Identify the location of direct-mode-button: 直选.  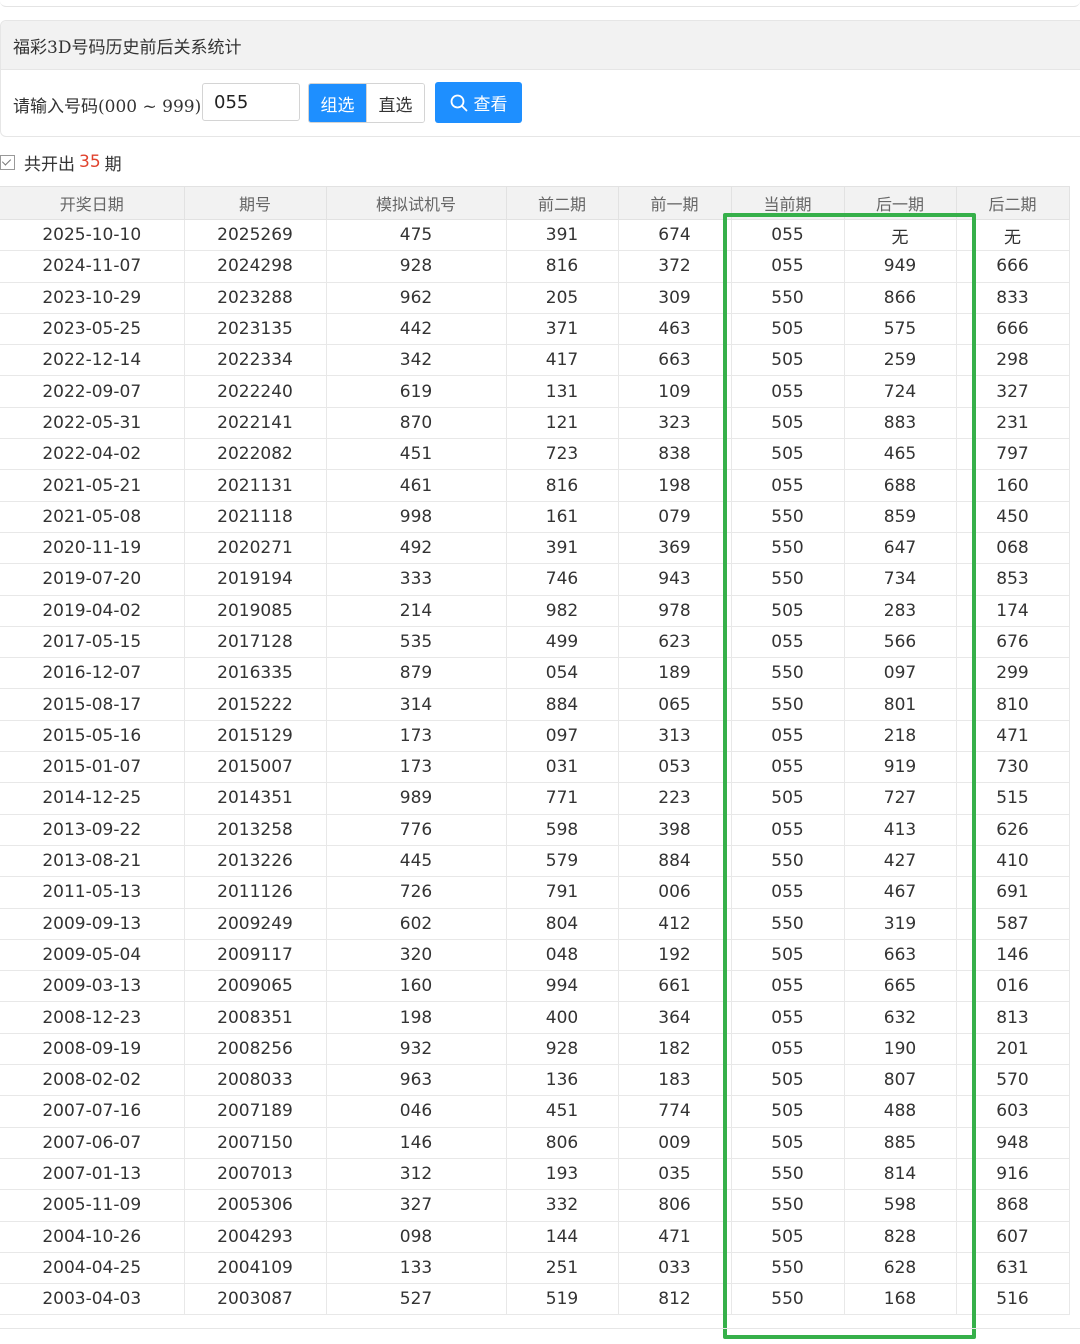
(395, 103).